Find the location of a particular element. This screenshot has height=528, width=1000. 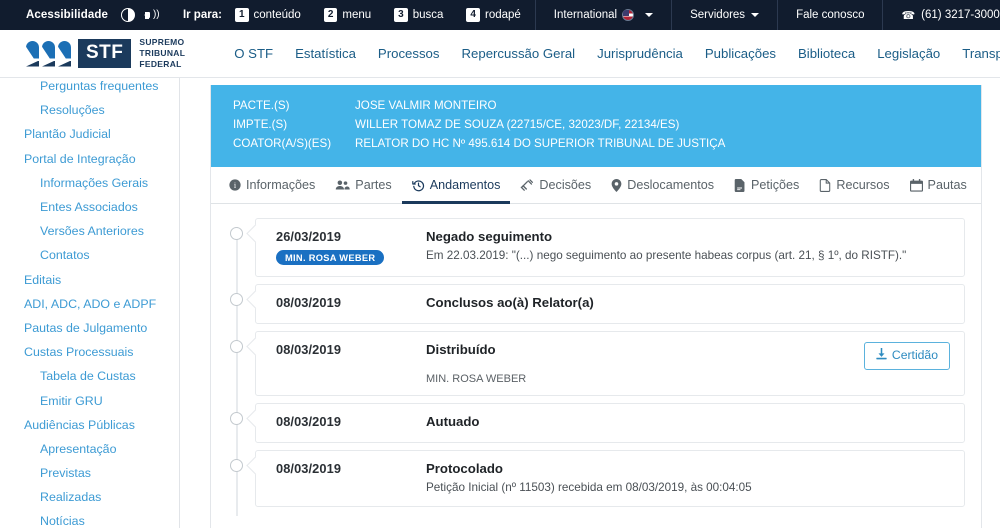

language-selector: International is located at coordinates (602, 15).